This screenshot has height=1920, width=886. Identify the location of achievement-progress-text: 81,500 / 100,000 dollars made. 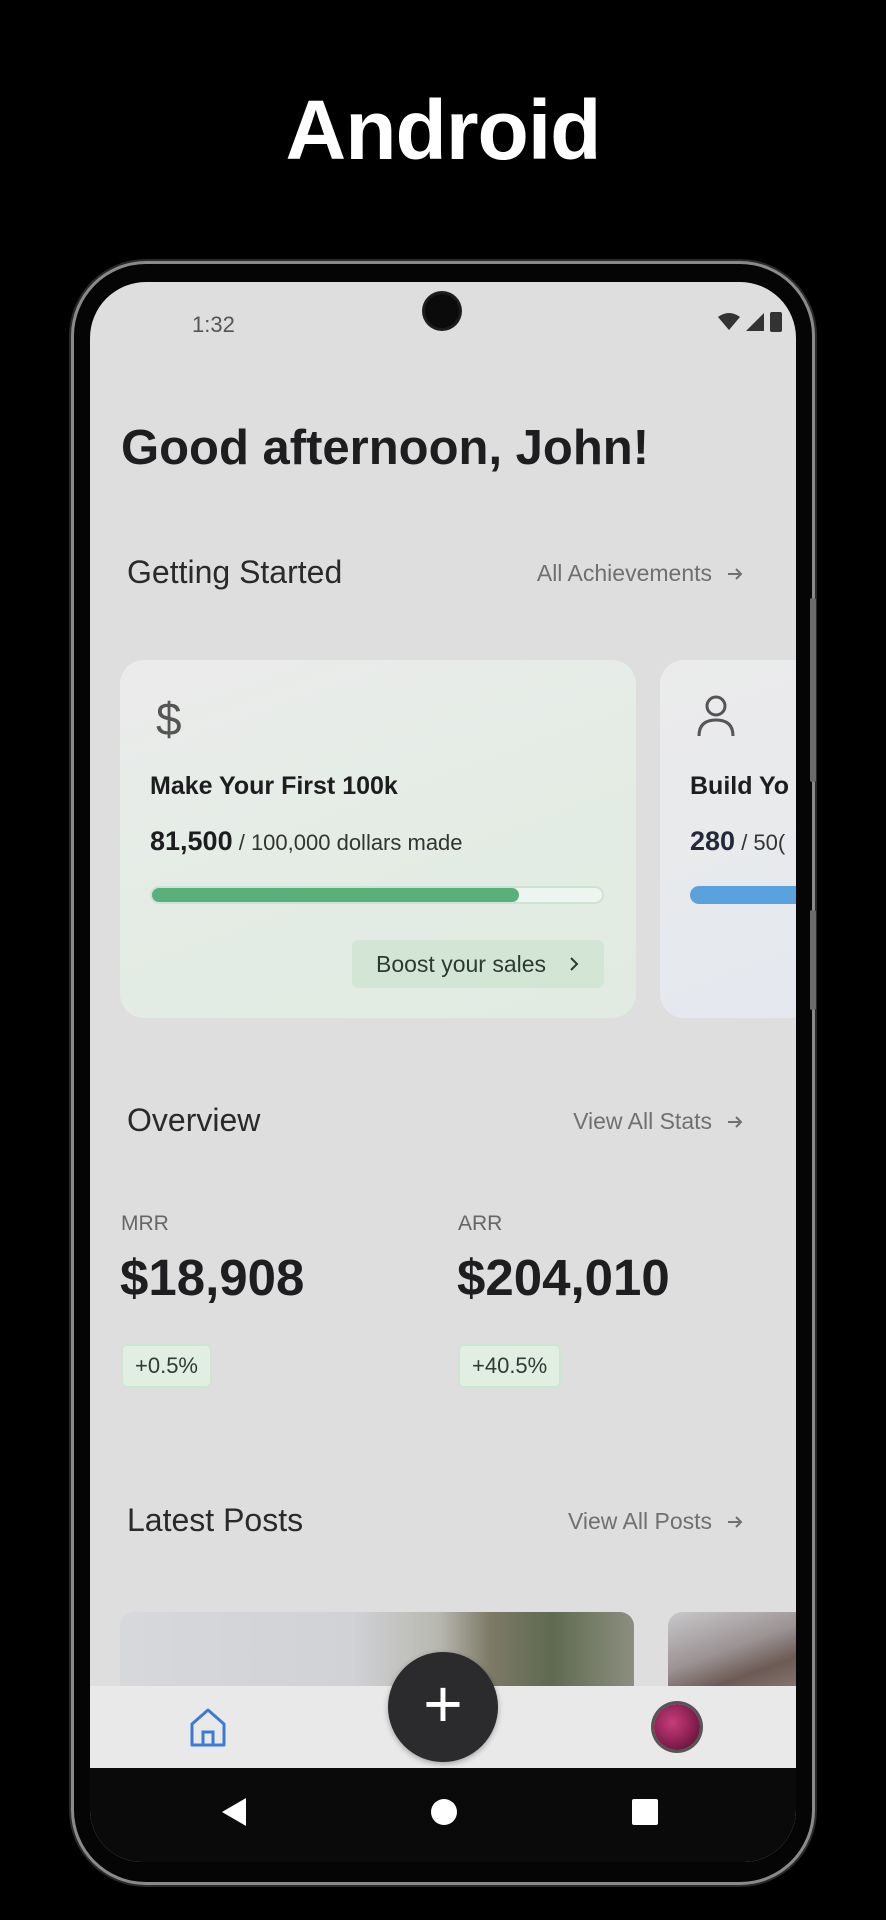
(306, 841).